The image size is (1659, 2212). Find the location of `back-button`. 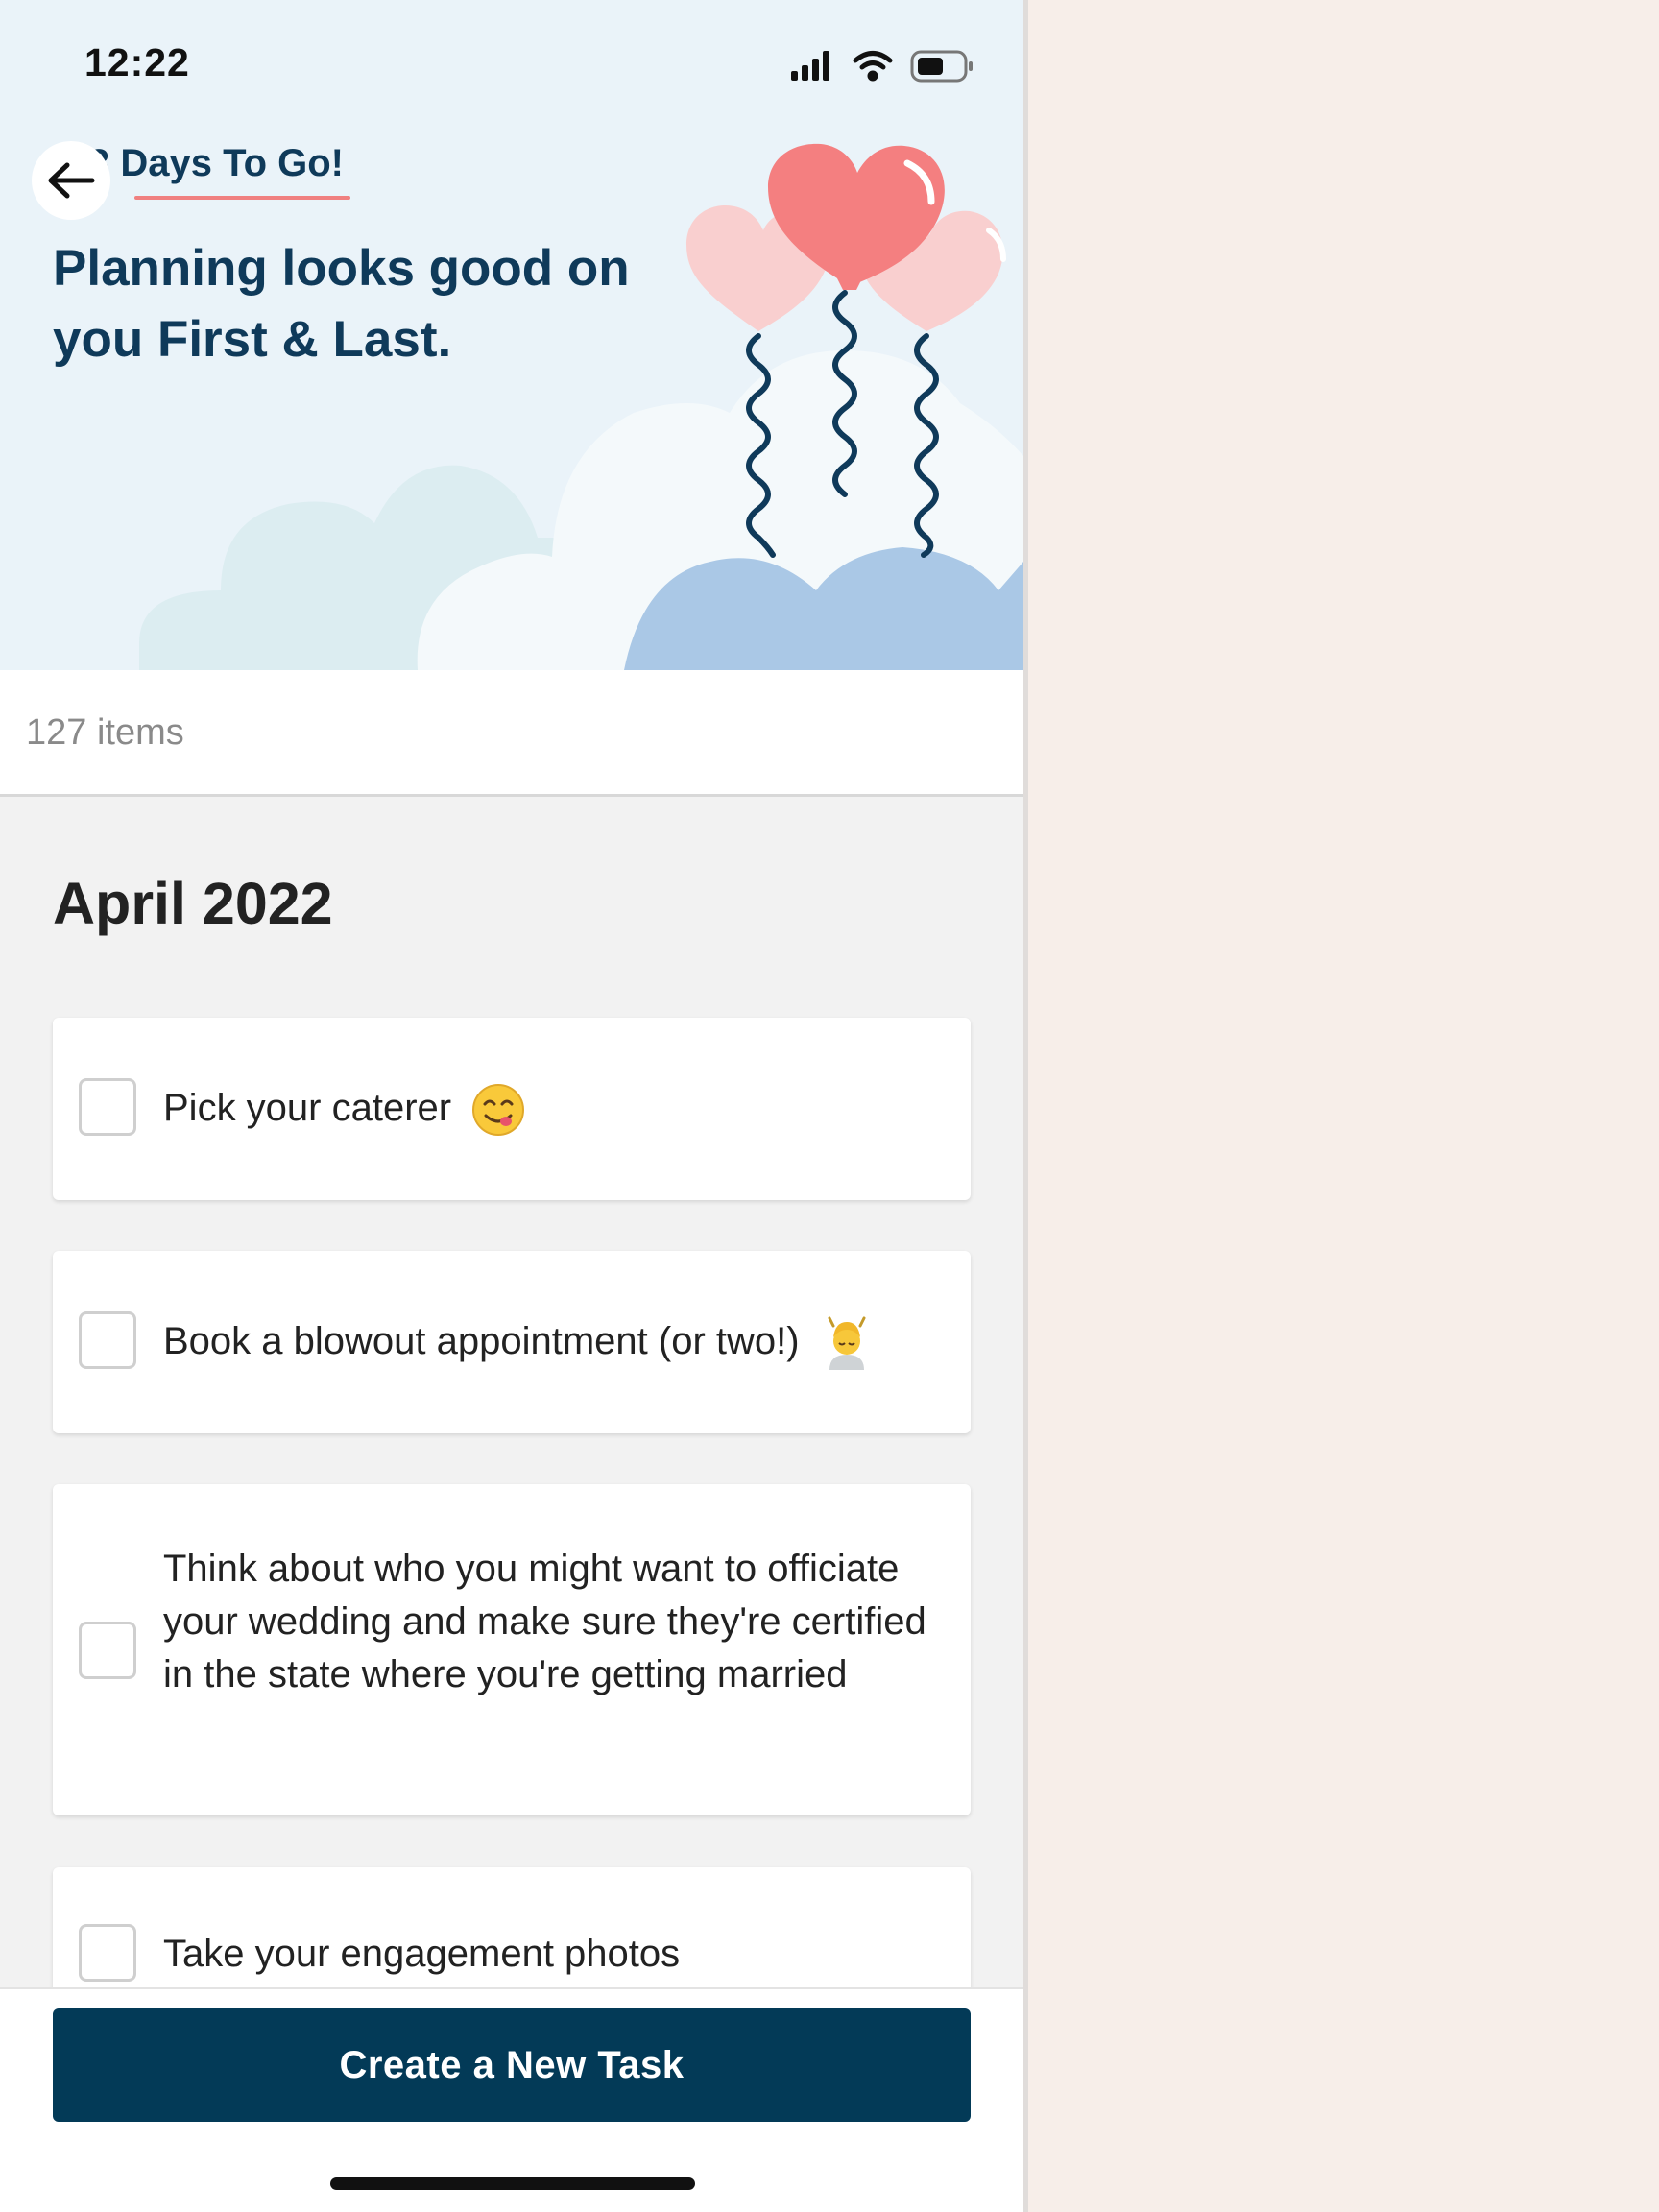

back-button is located at coordinates (71, 180).